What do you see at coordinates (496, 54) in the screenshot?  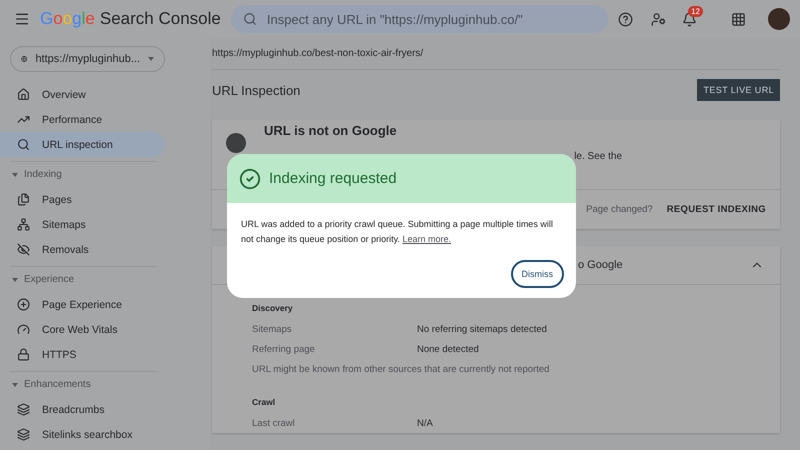 I see `inspected-url: https://mypluginhub.co/best-non-toxic-air-fryers/` at bounding box center [496, 54].